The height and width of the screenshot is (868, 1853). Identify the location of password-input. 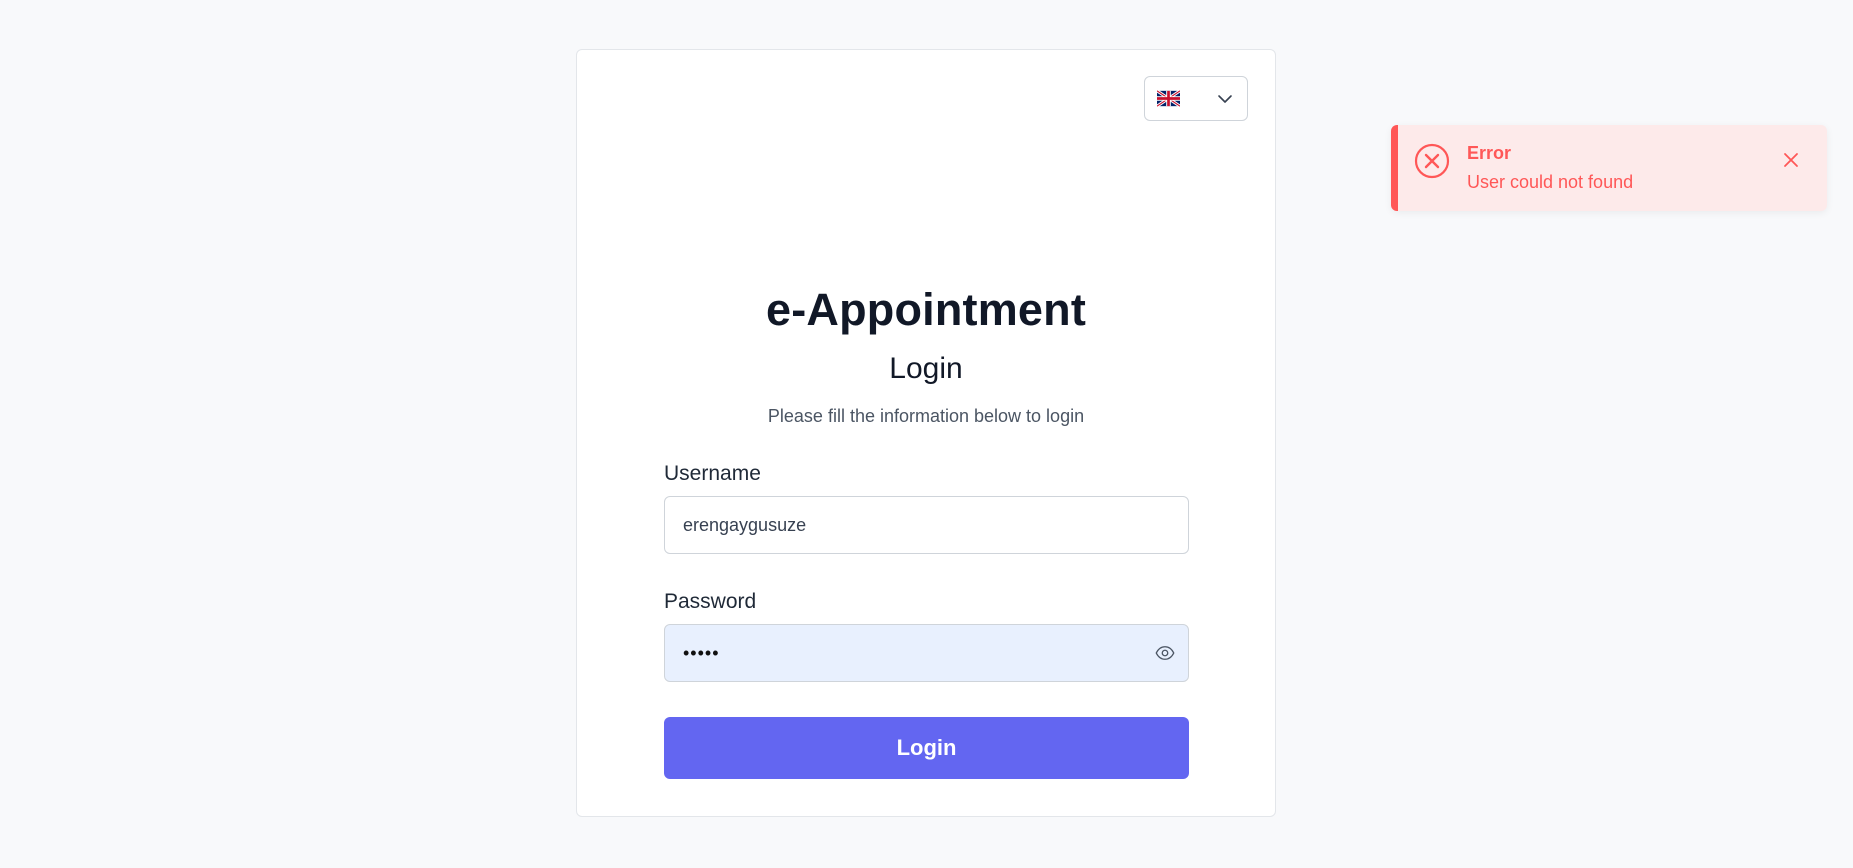
(926, 653).